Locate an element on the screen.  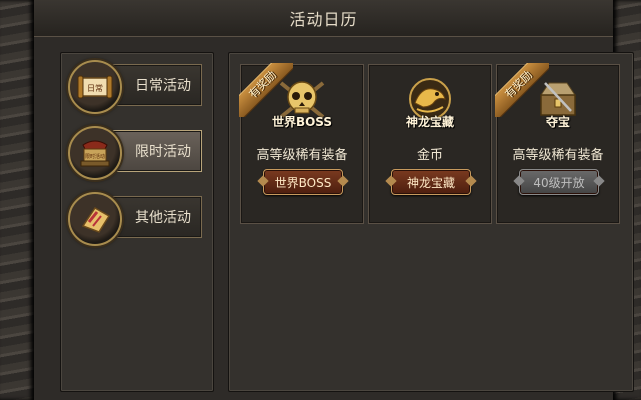
hourglass-altar-icon: 限时活动 is located at coordinates (95, 153).